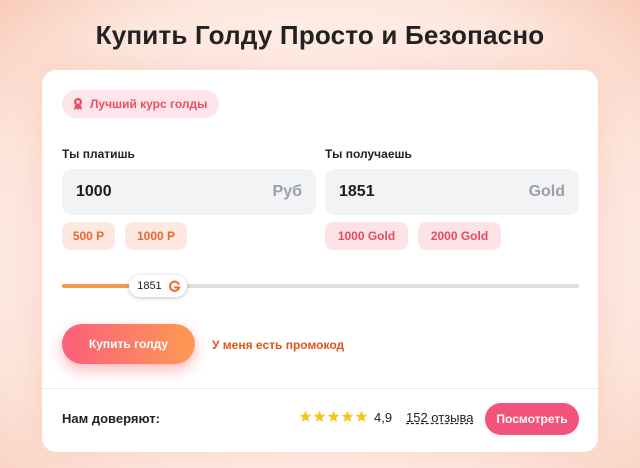 The width and height of the screenshot is (640, 468). What do you see at coordinates (149, 104) in the screenshot?
I see `badge-label: Лучший курс голды` at bounding box center [149, 104].